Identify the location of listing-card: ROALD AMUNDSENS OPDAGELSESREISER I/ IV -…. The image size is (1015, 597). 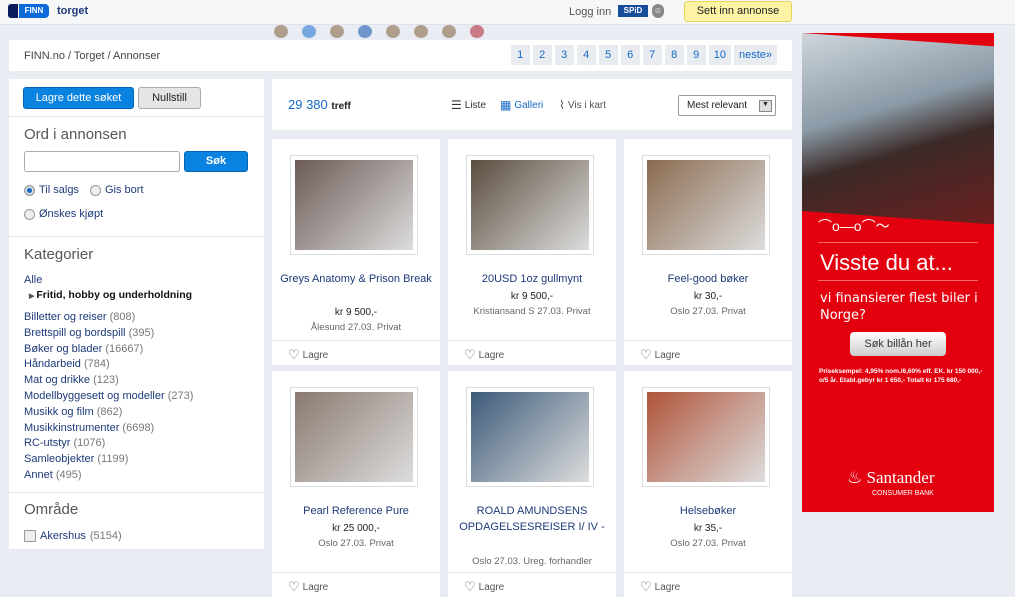
(532, 484).